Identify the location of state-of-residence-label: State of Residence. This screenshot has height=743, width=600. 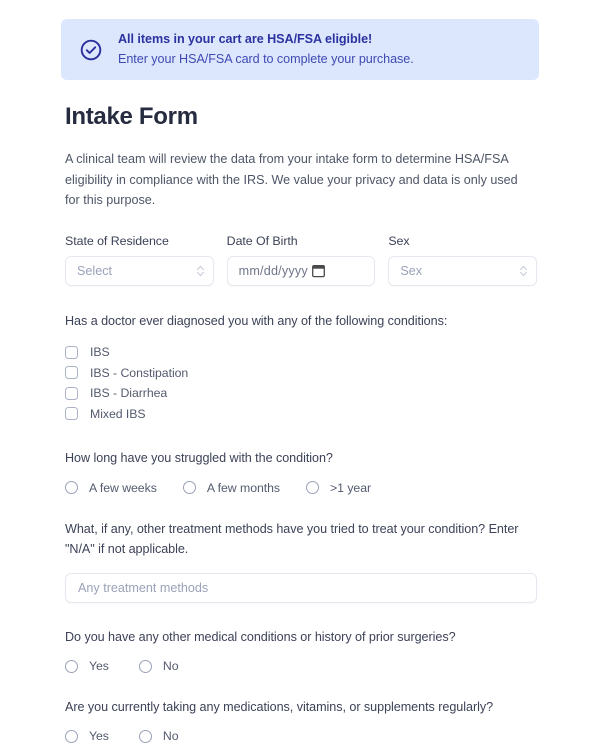
(117, 241).